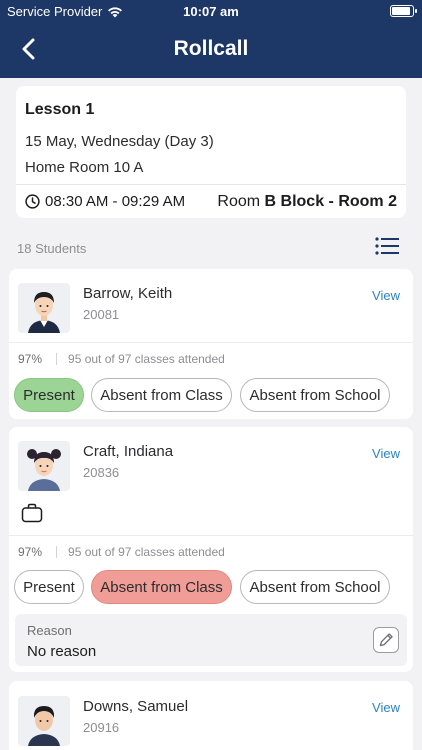 This screenshot has height=750, width=422. What do you see at coordinates (101, 314) in the screenshot?
I see `student-id: 20081` at bounding box center [101, 314].